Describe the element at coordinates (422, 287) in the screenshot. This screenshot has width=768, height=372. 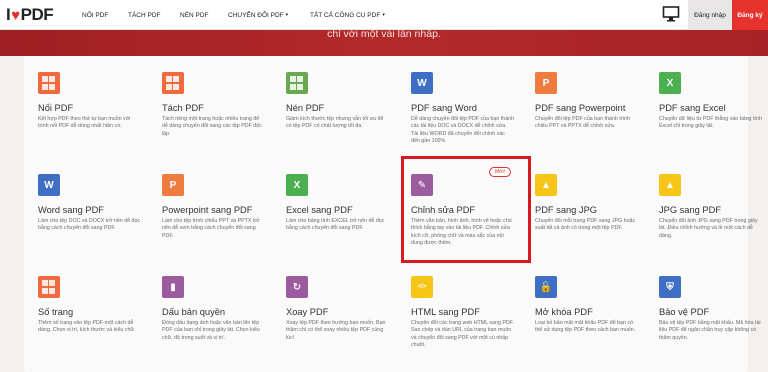
I see `html-icon: </>` at that location.